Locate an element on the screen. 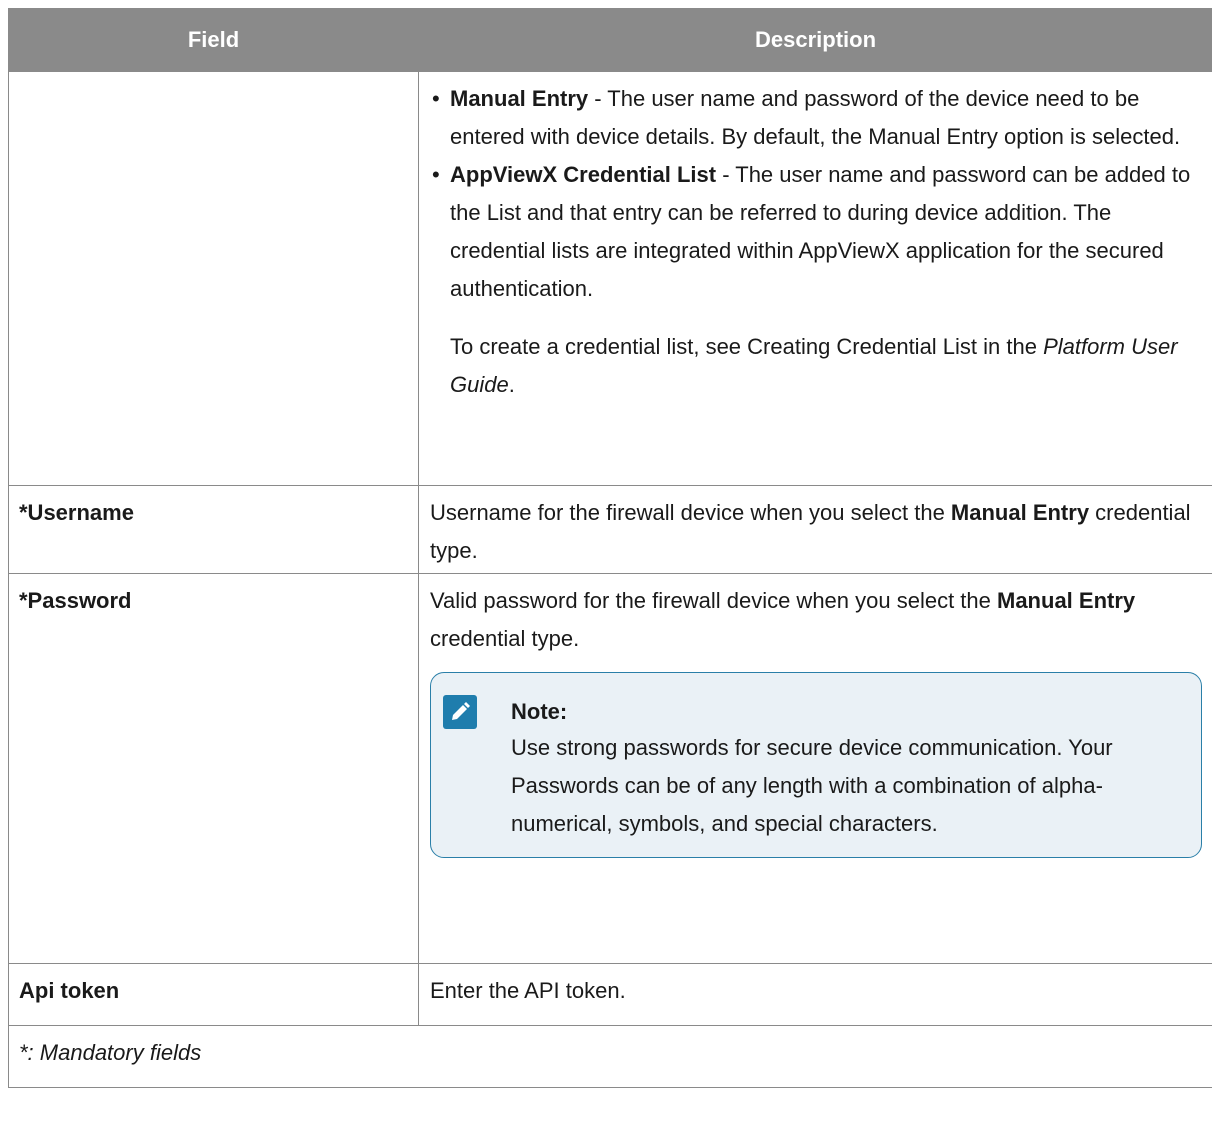 This screenshot has height=1130, width=1212. table-header-row: Field Description is located at coordinates (610, 40).